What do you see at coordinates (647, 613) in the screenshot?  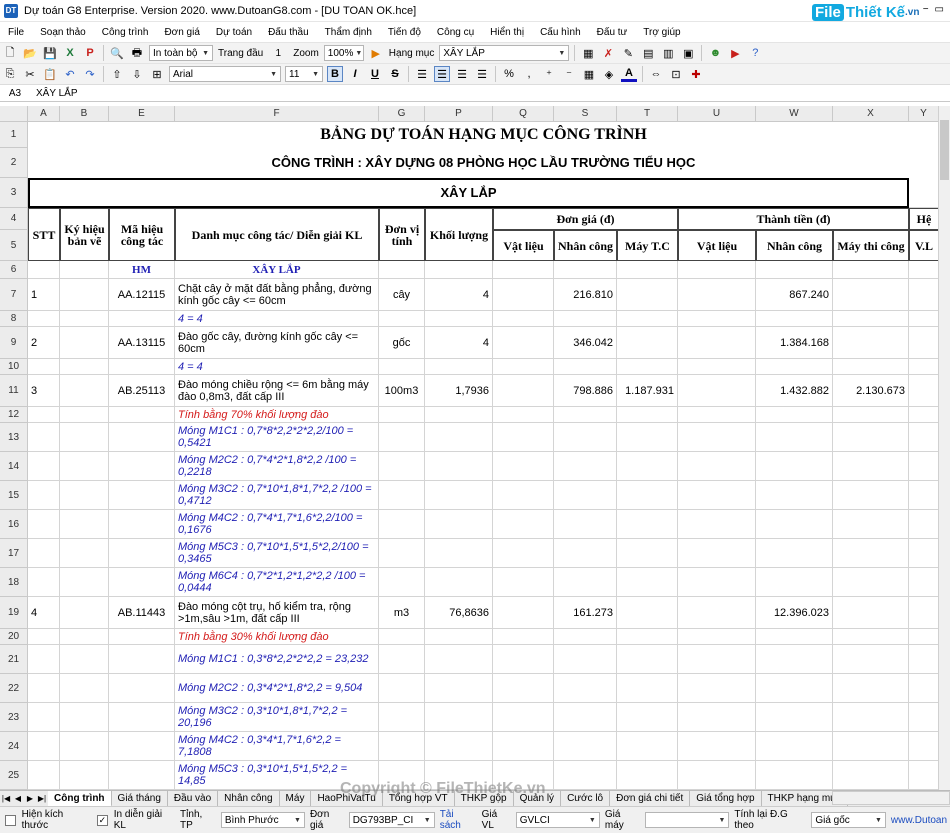 I see `row-may-tc` at bounding box center [647, 613].